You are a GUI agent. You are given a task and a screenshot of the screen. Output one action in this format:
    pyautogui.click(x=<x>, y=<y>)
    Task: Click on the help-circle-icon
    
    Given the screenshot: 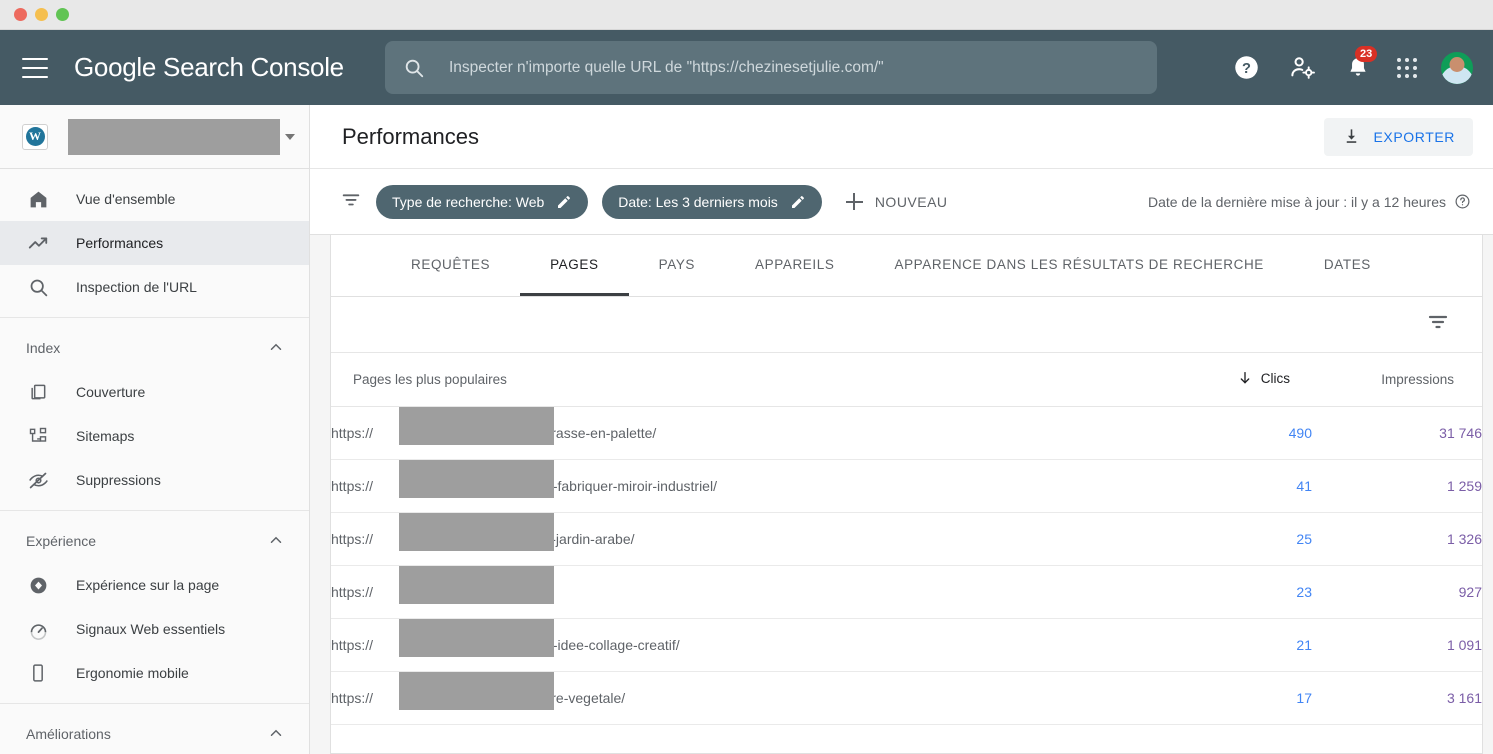 What is the action you would take?
    pyautogui.click(x=1462, y=201)
    